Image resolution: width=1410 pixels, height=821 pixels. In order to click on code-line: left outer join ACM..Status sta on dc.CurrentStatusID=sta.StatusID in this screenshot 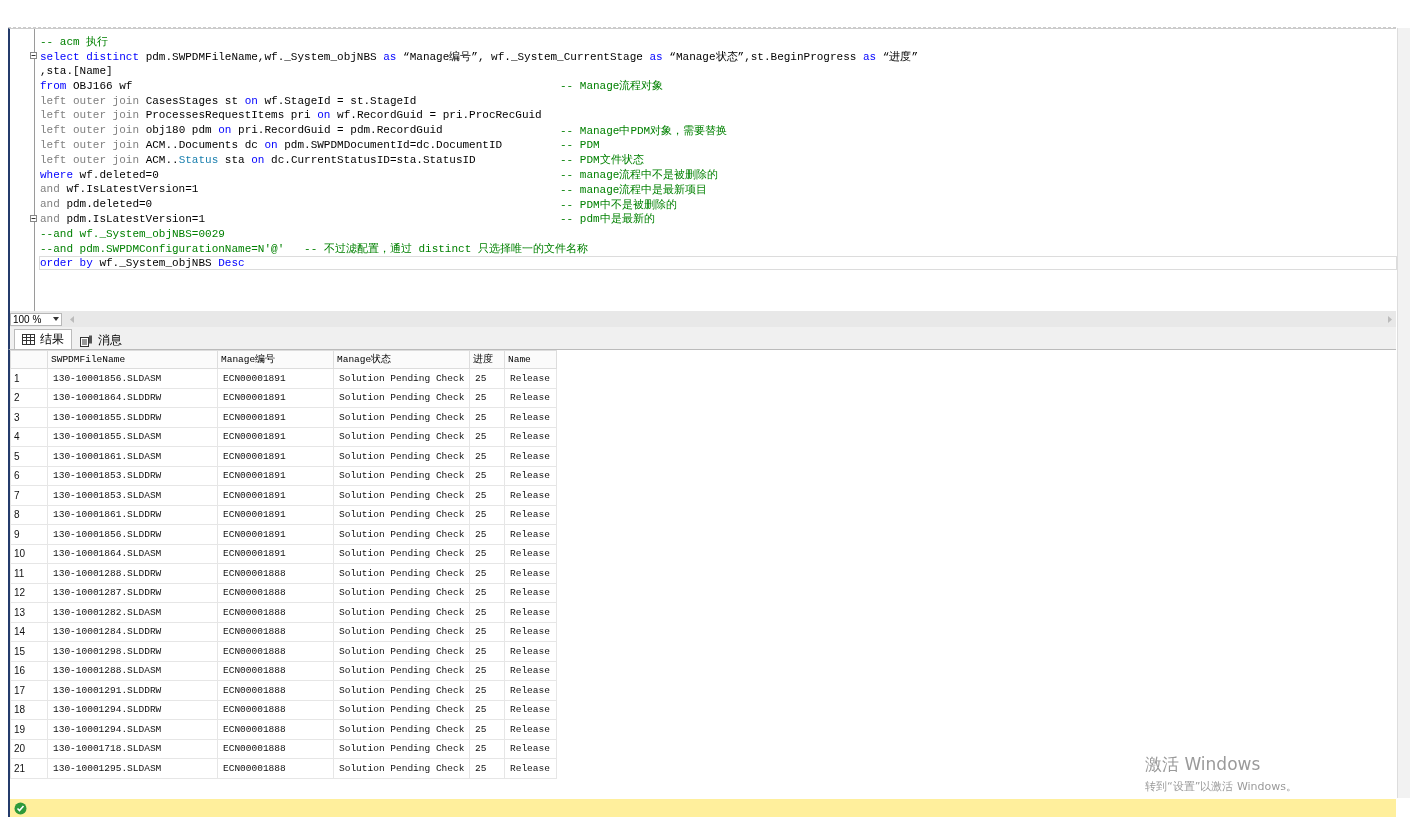, I will do `click(258, 159)`.